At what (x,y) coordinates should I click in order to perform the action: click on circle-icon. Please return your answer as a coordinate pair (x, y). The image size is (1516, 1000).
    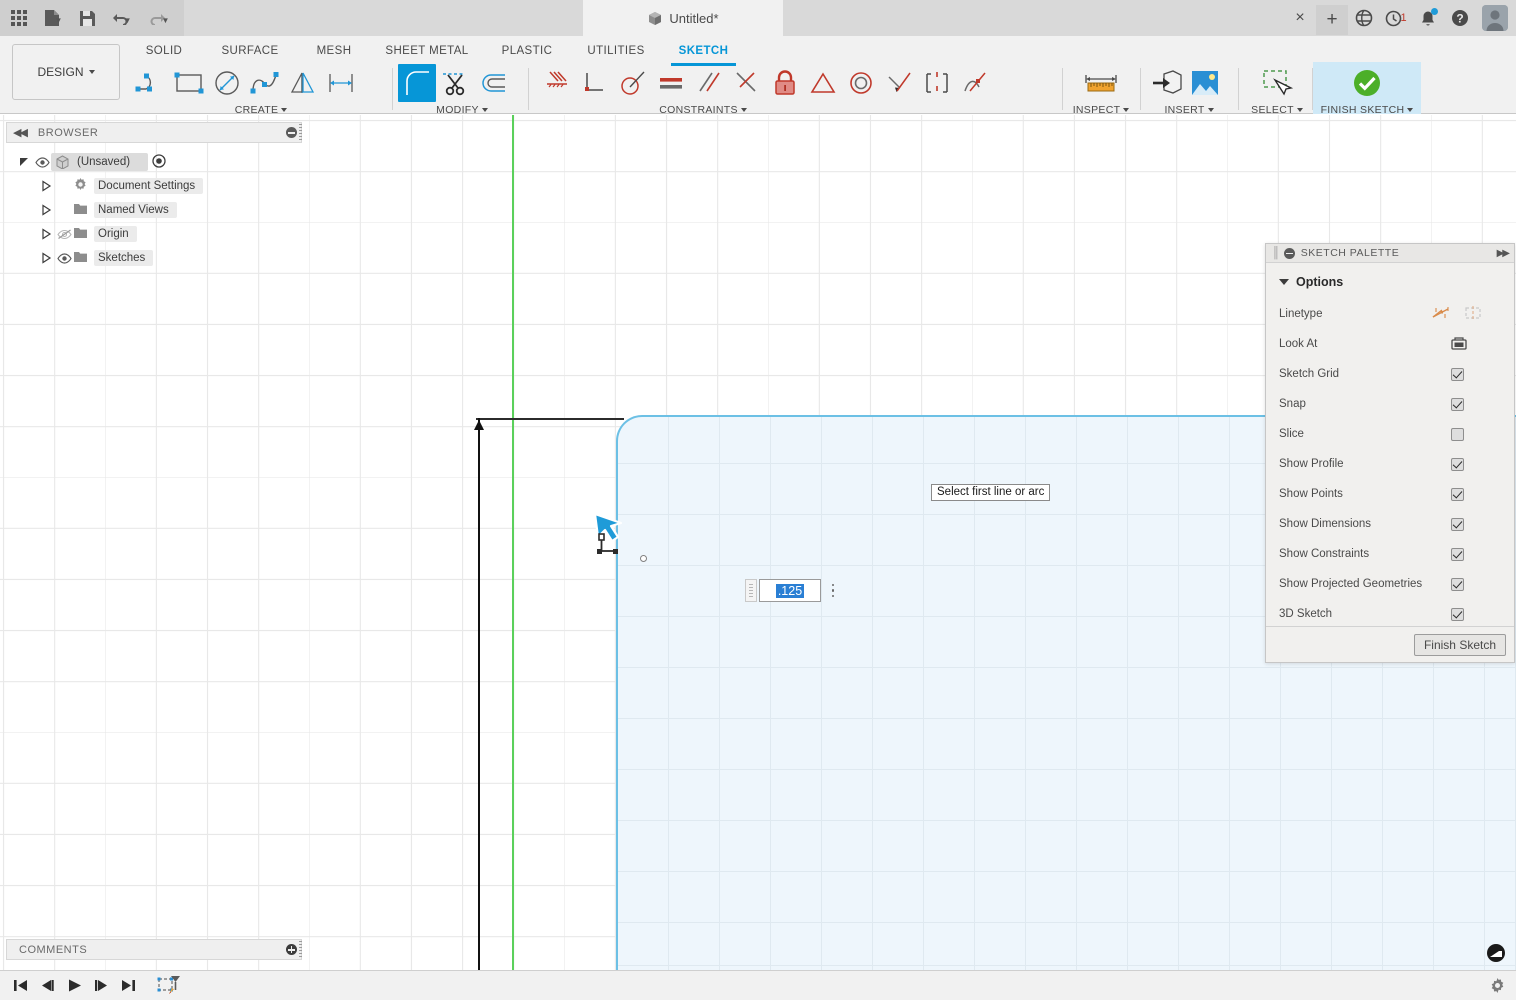
    Looking at the image, I should click on (227, 83).